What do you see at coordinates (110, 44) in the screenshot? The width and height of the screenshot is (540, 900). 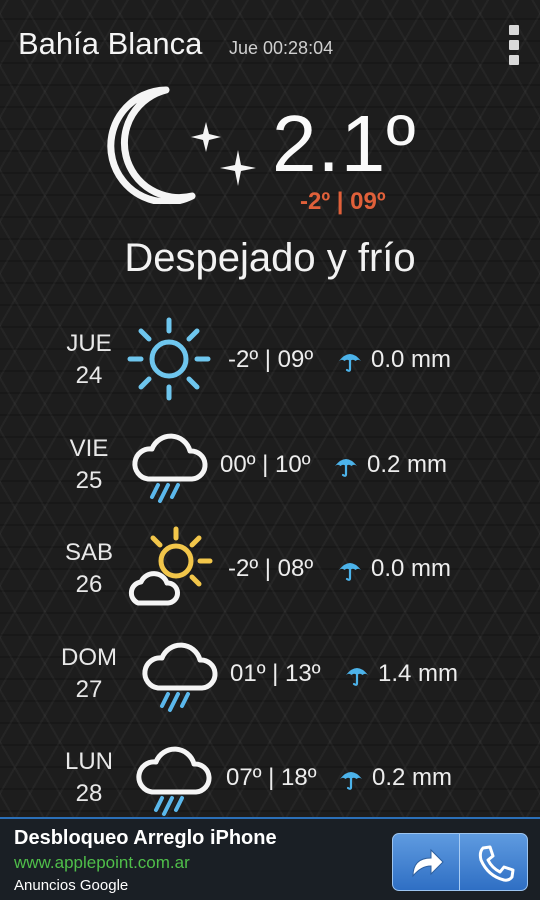 I see `city-name: Bahía Blanca` at bounding box center [110, 44].